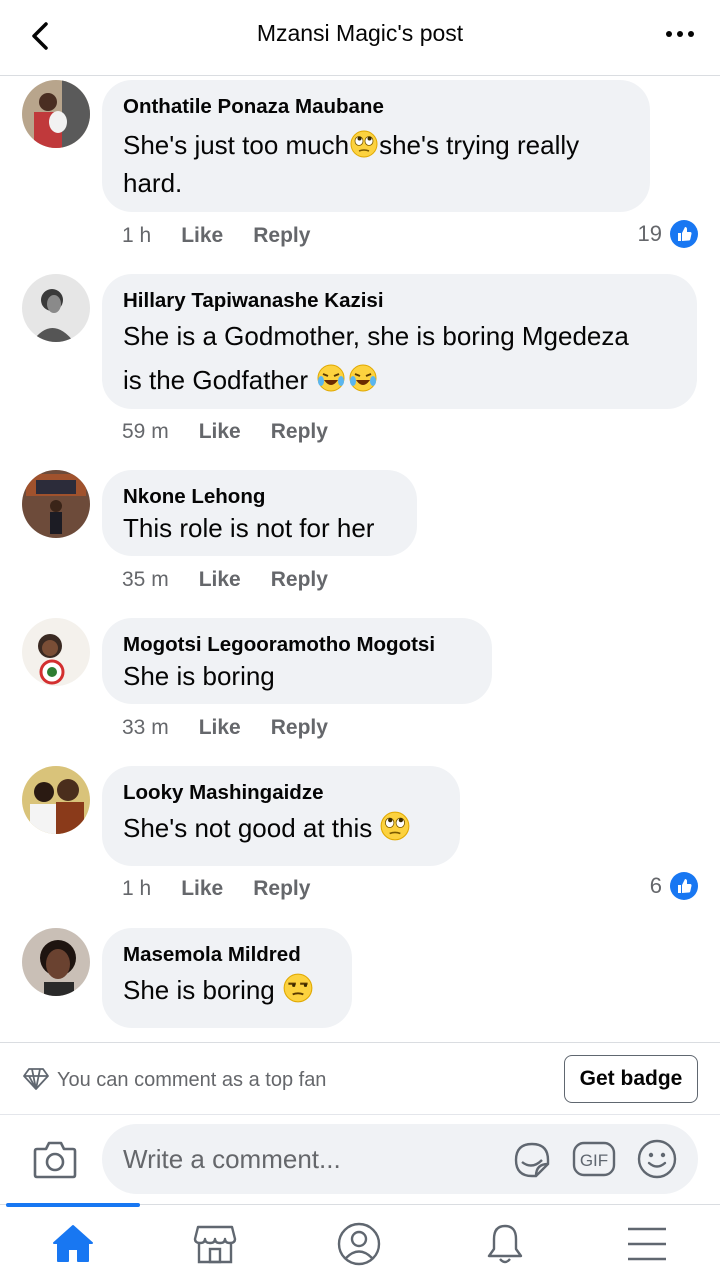  I want to click on marketplace-icon, so click(215, 1244).